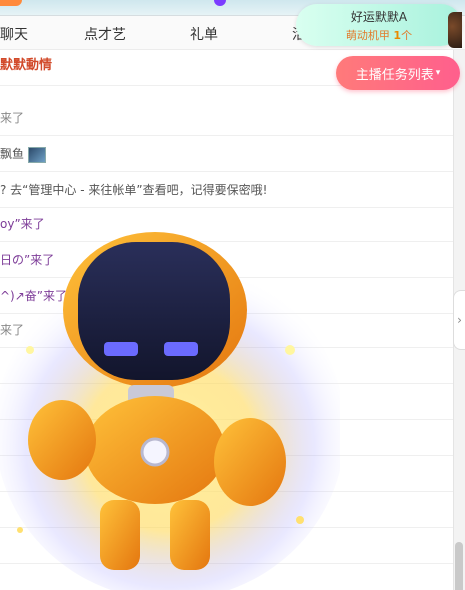 The height and width of the screenshot is (590, 465). I want to click on notice-count: 1, so click(397, 35).